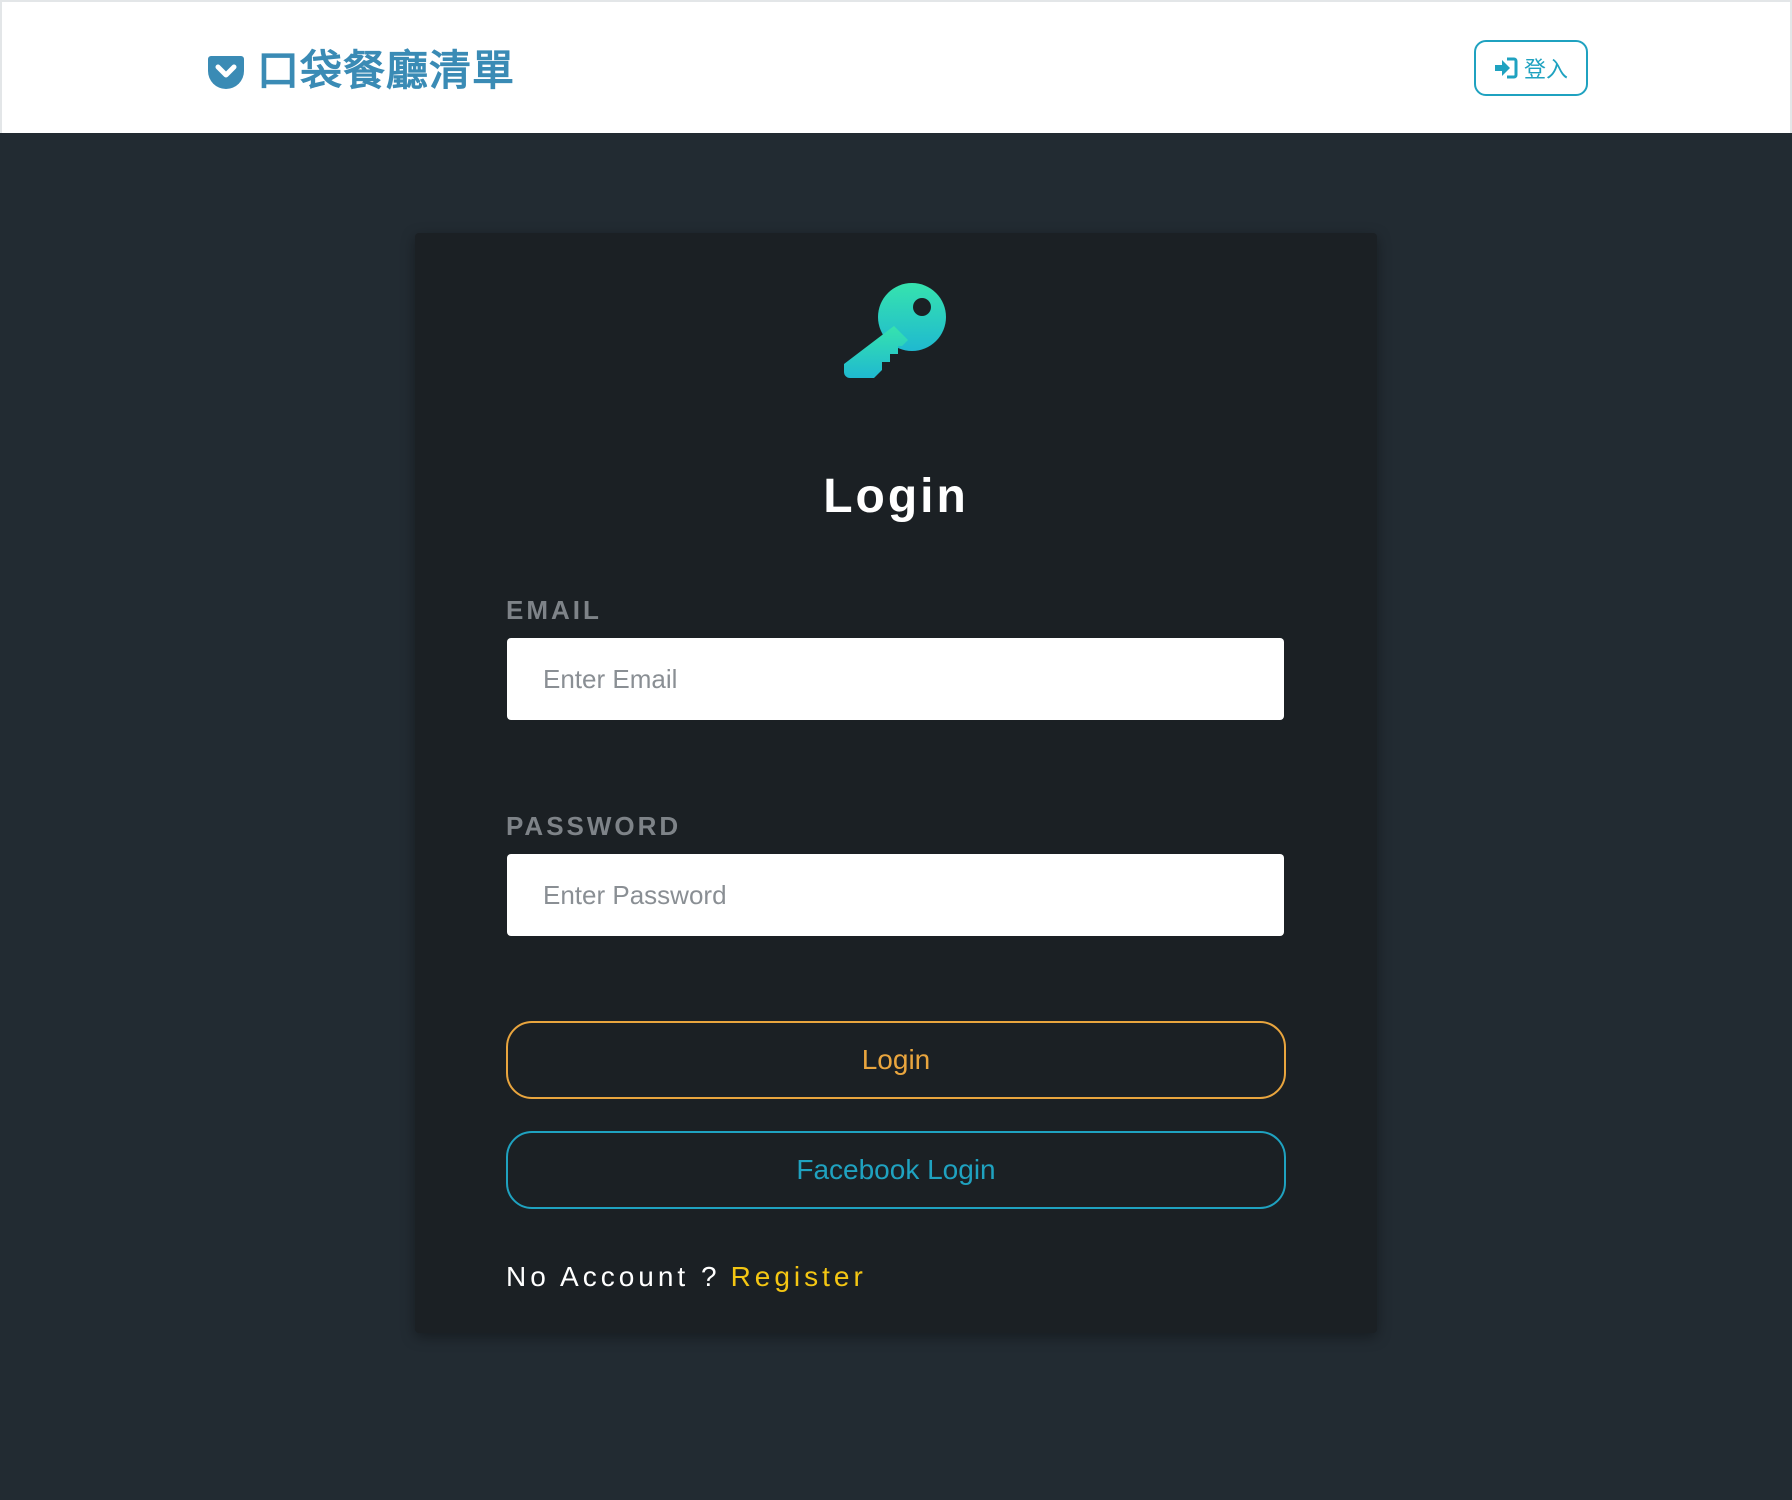 The height and width of the screenshot is (1500, 1792). What do you see at coordinates (896, 496) in the screenshot?
I see `login-title: Login` at bounding box center [896, 496].